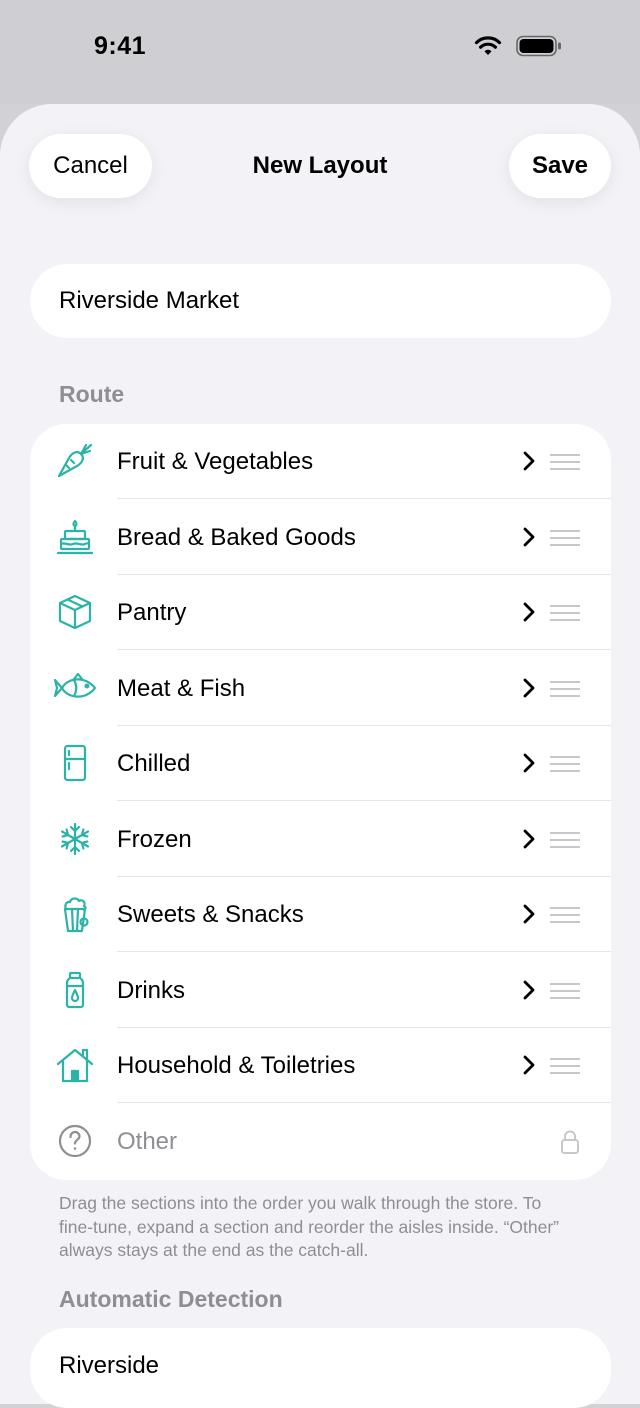  I want to click on route-item-fruit-vegetables: Fruit & Vegetables, so click(320, 461).